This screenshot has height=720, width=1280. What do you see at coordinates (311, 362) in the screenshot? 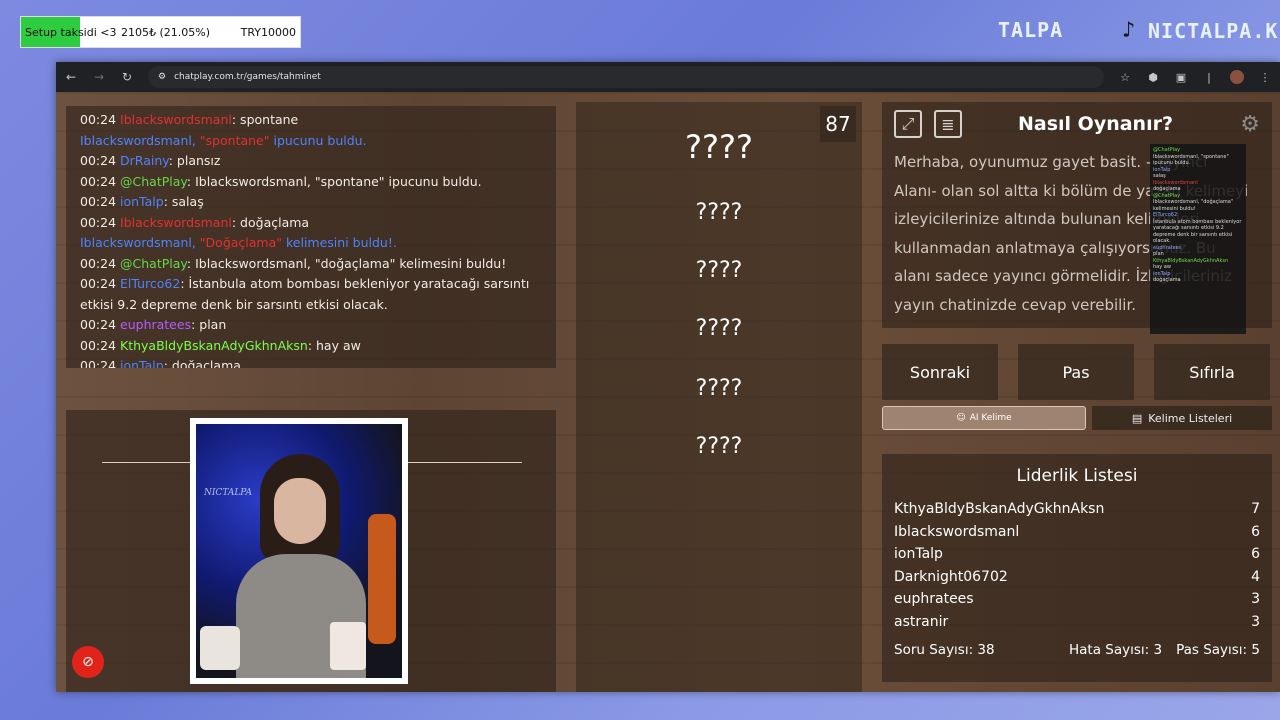
I see `chat-message: 00:24 ionTalp: doğaçlama` at bounding box center [311, 362].